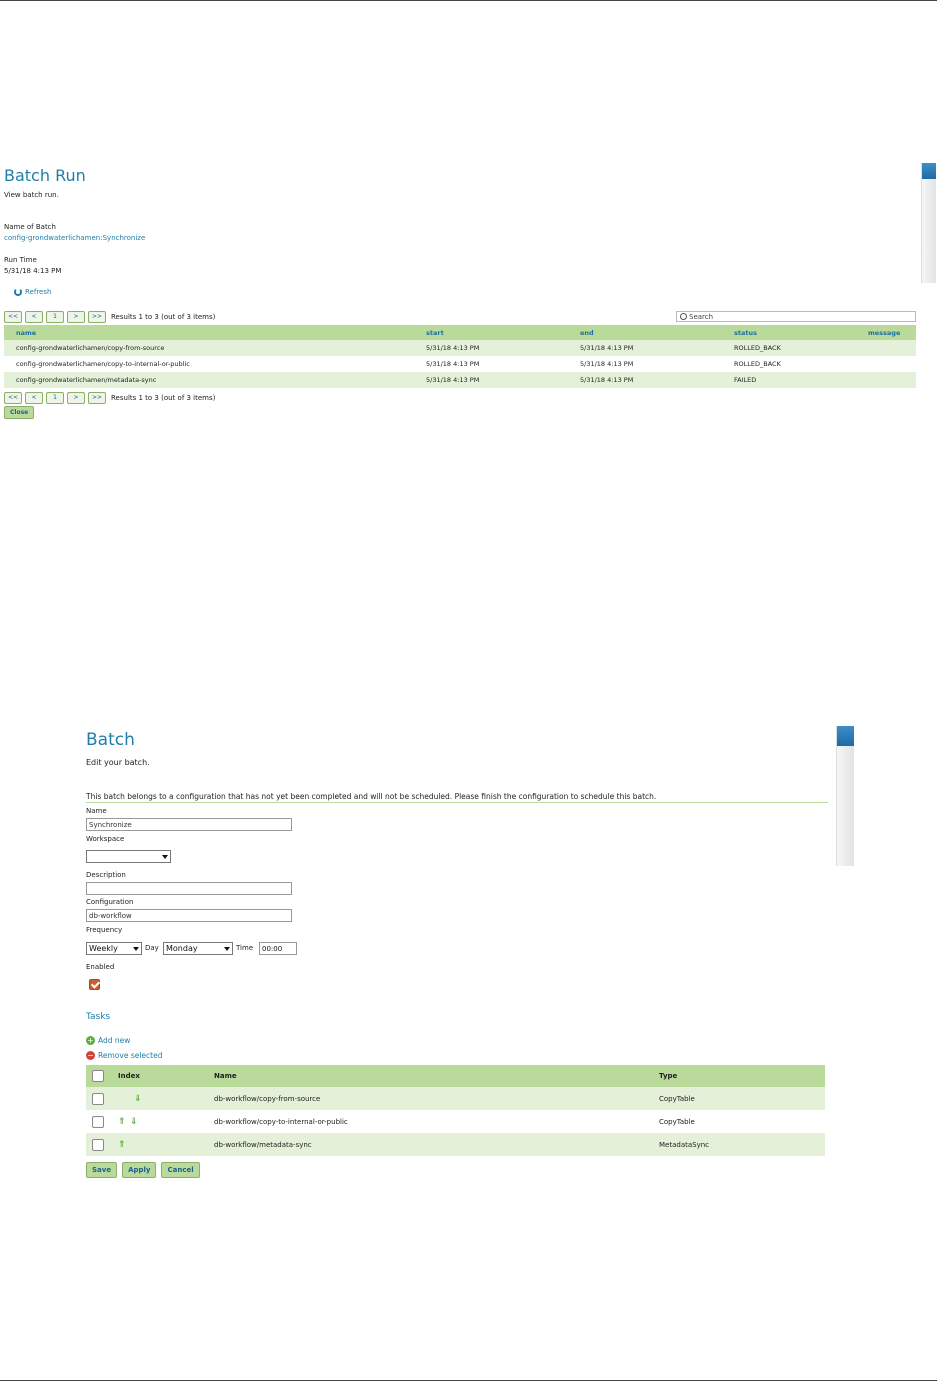 The height and width of the screenshot is (1382, 937). I want to click on select-all-checkbox, so click(98, 1076).